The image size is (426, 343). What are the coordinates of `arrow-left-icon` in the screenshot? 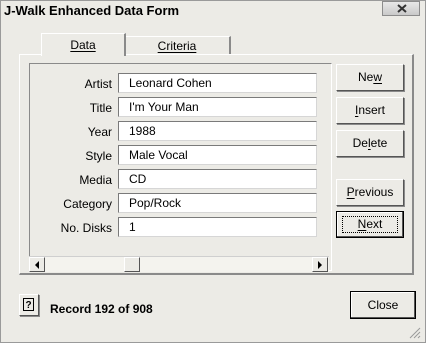 It's located at (37, 265).